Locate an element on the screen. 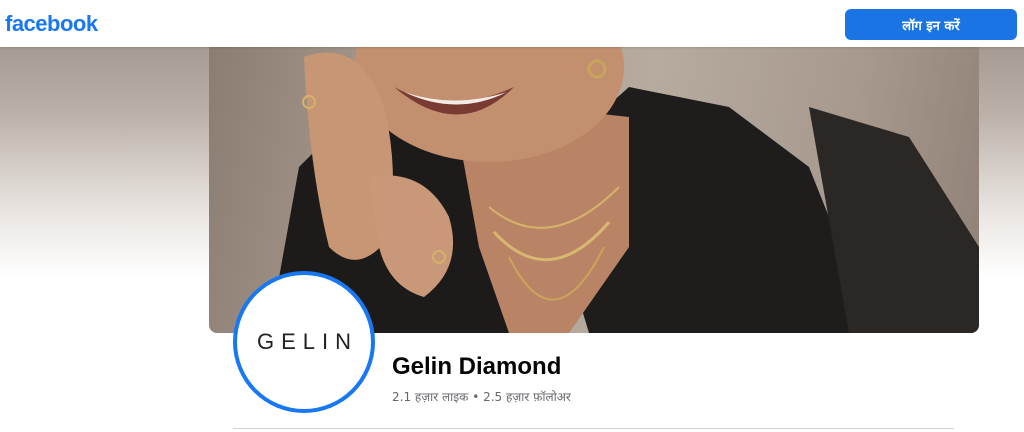 The width and height of the screenshot is (1024, 432). followers-count: 2.5 हज़ार फ़ॉलोअर is located at coordinates (527, 397).